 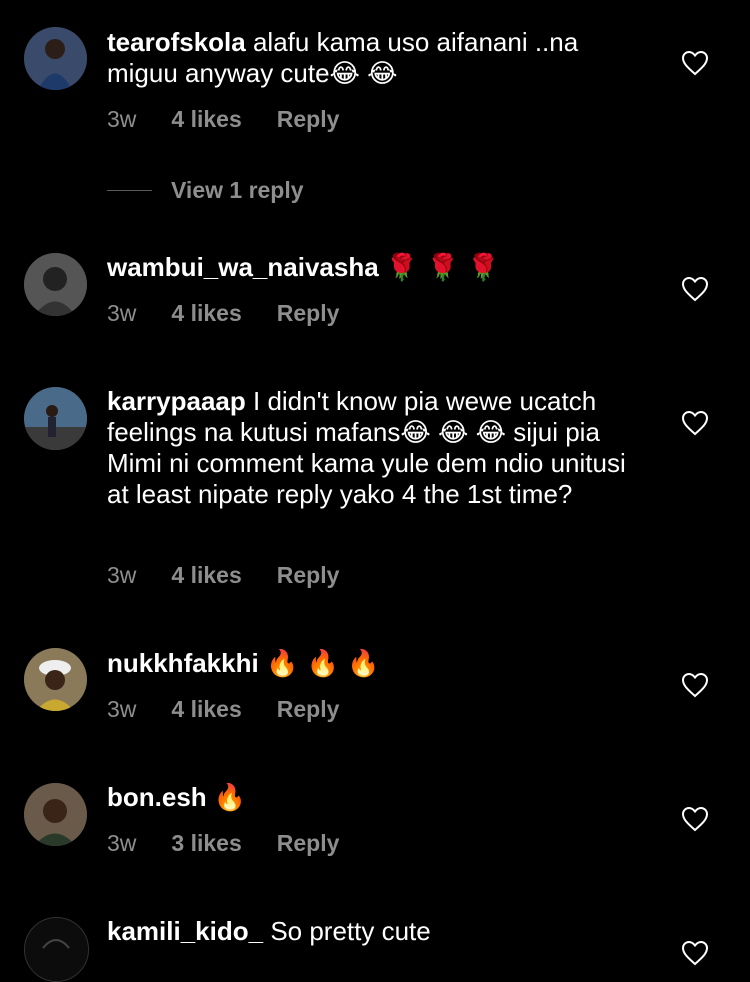 I want to click on username: bon.esh, so click(x=157, y=797).